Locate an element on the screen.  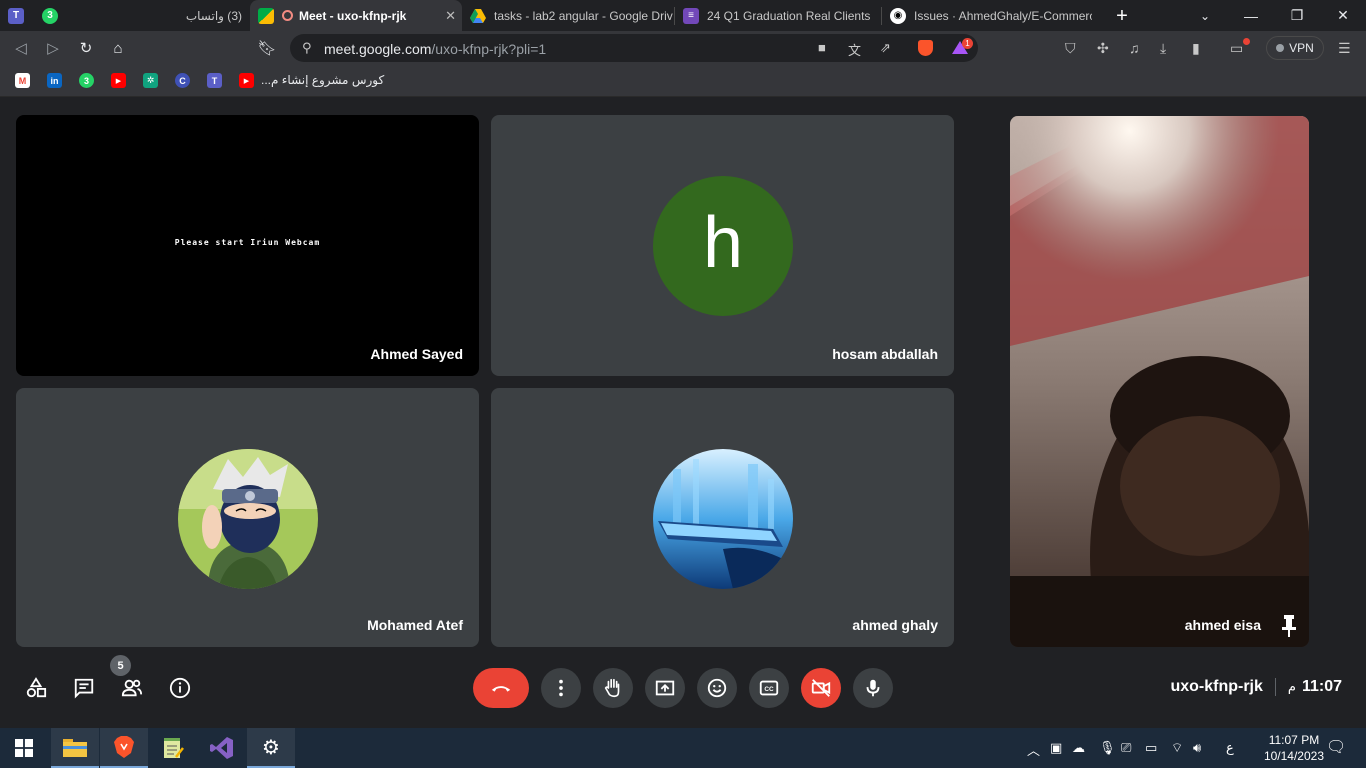
file-explorer-taskbar-button is located at coordinates (75, 748).